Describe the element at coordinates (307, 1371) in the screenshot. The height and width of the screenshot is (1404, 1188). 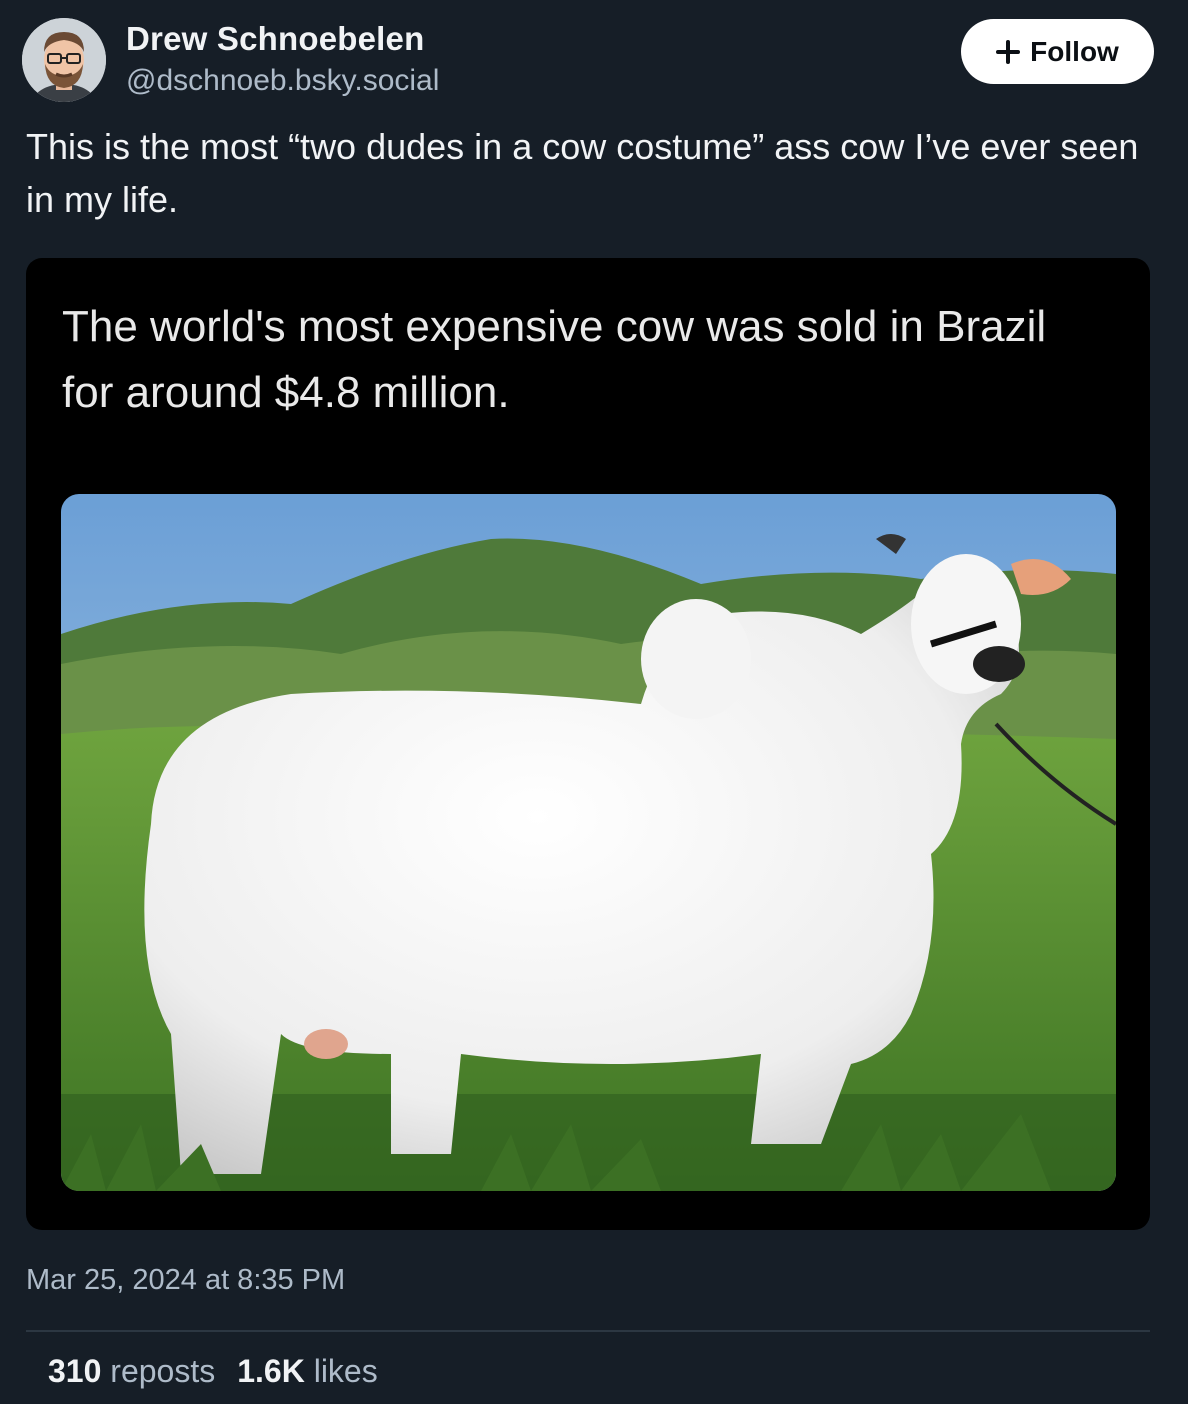
I see `likes-stat: 1.6K likes` at that location.